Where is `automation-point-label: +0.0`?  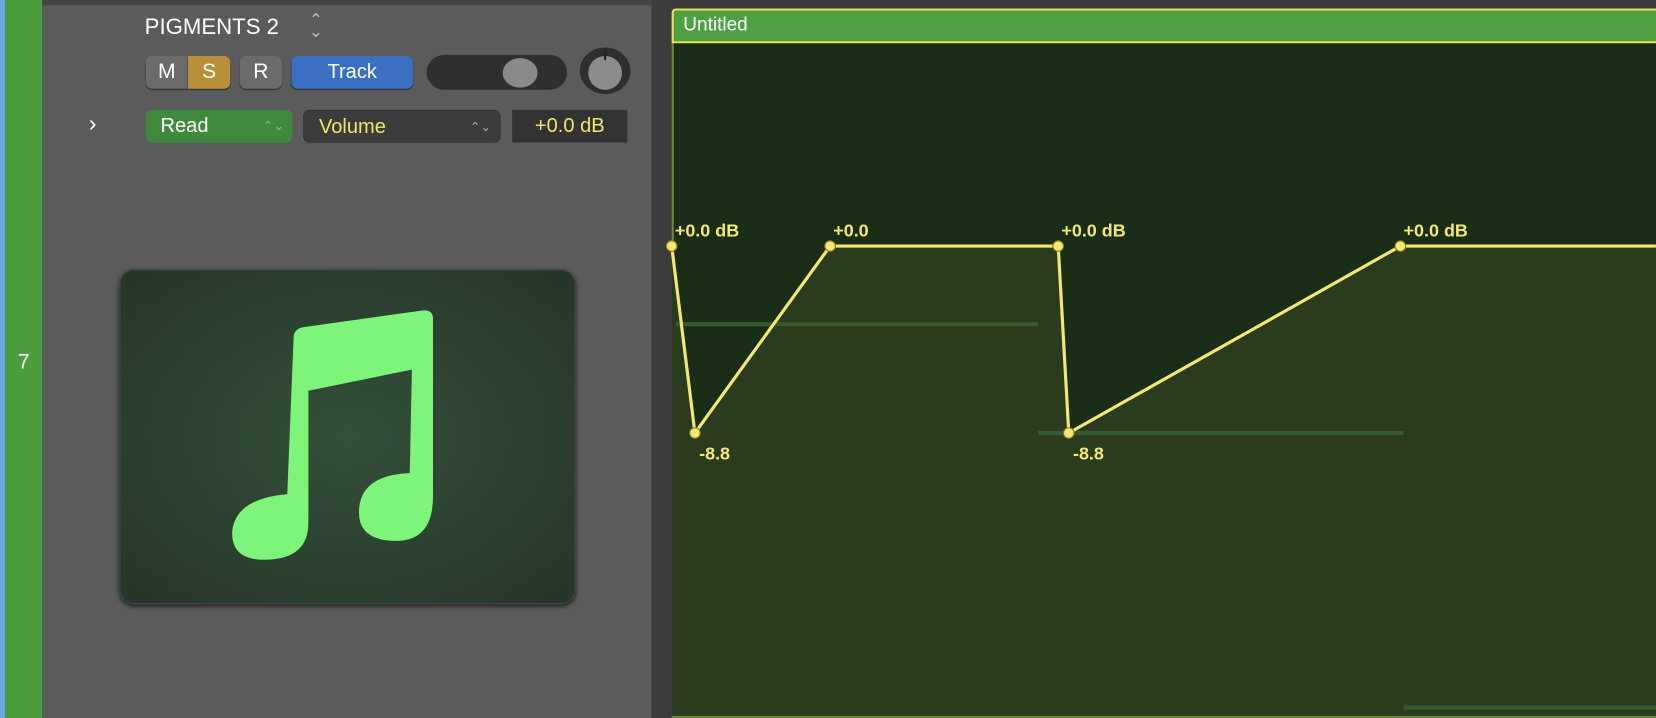 automation-point-label: +0.0 is located at coordinates (850, 231).